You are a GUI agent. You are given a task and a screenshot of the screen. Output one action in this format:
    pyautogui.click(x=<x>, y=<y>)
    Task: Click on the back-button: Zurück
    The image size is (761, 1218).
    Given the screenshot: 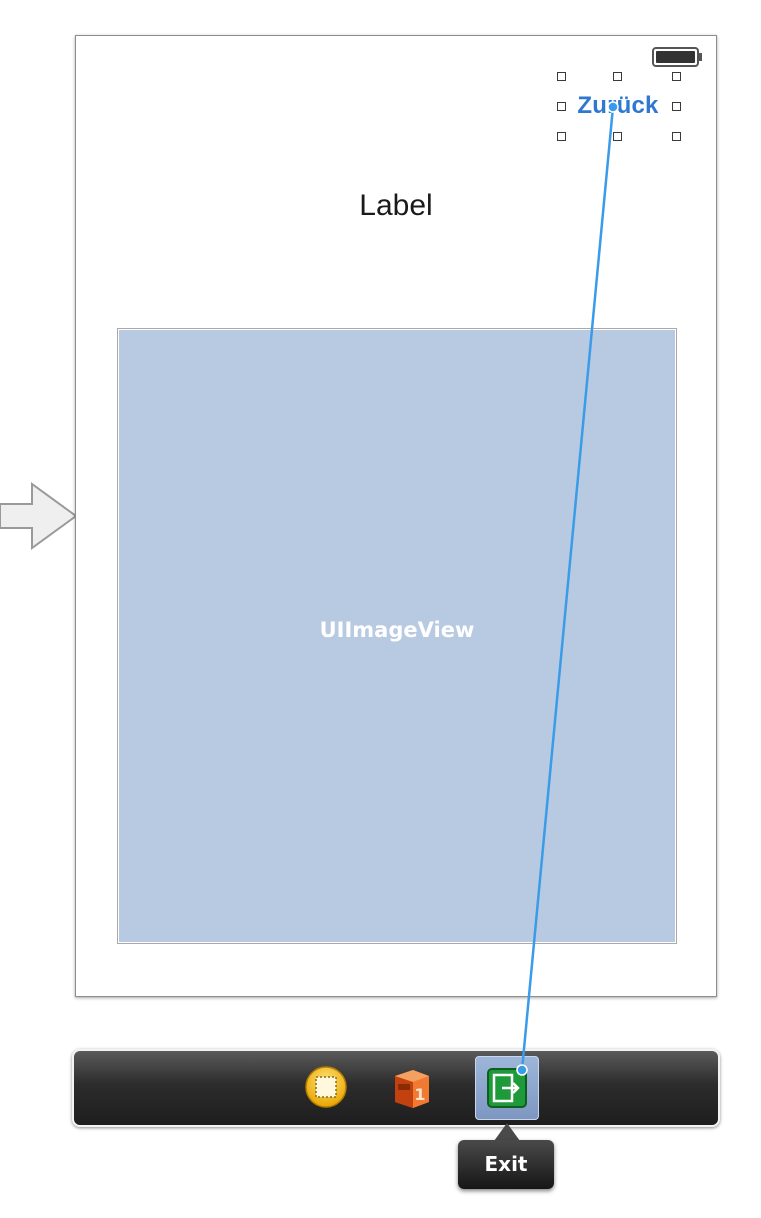 What is the action you would take?
    pyautogui.click(x=618, y=106)
    